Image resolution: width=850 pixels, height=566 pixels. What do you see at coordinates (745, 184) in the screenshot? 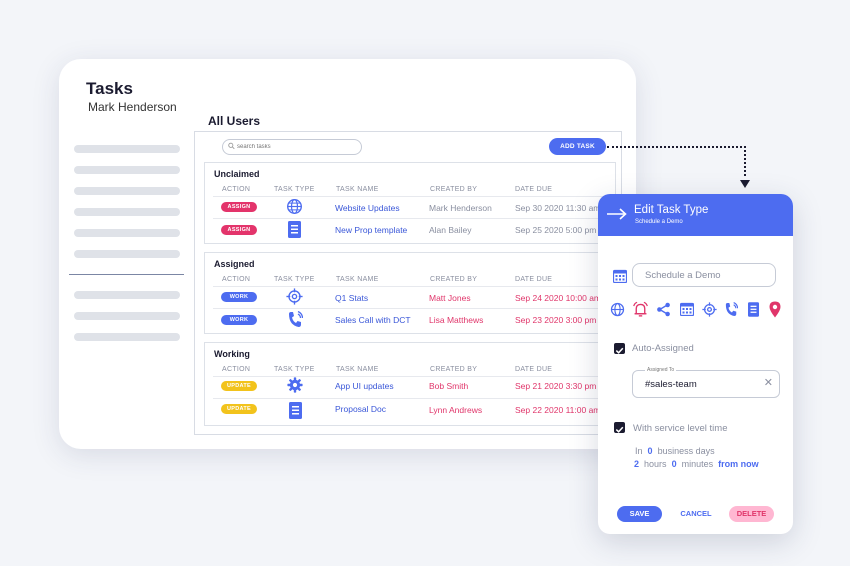
I see `arrow-down-icon` at bounding box center [745, 184].